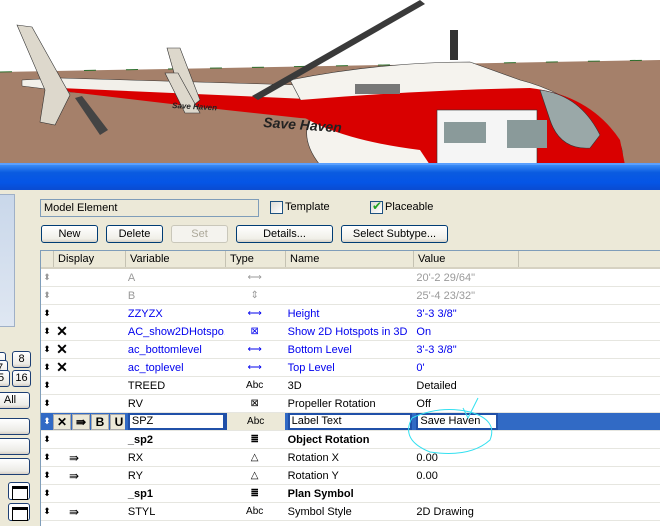  What do you see at coordinates (89, 259) in the screenshot?
I see `header-display: Display` at bounding box center [89, 259].